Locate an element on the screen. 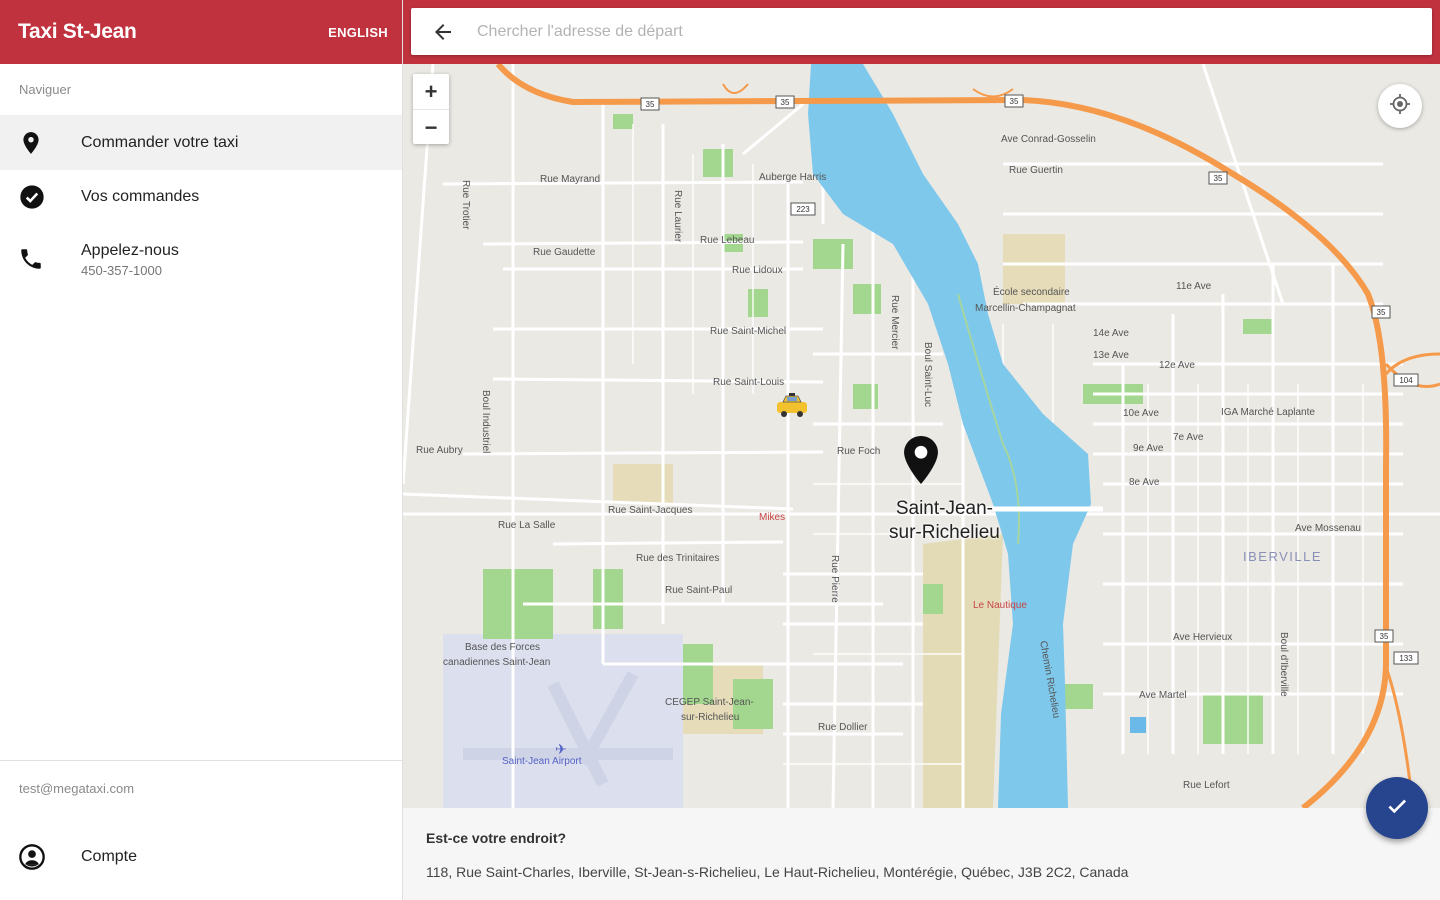  map-street-label: Rue Mercier is located at coordinates (894, 322).